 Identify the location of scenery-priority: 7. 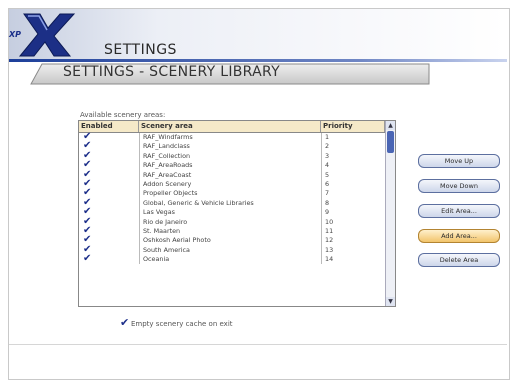
(353, 194).